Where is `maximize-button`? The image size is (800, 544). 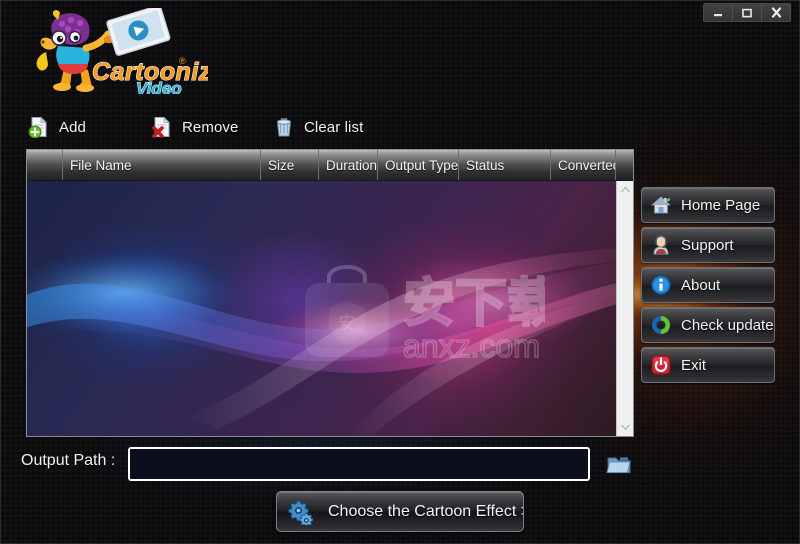
maximize-button is located at coordinates (747, 12).